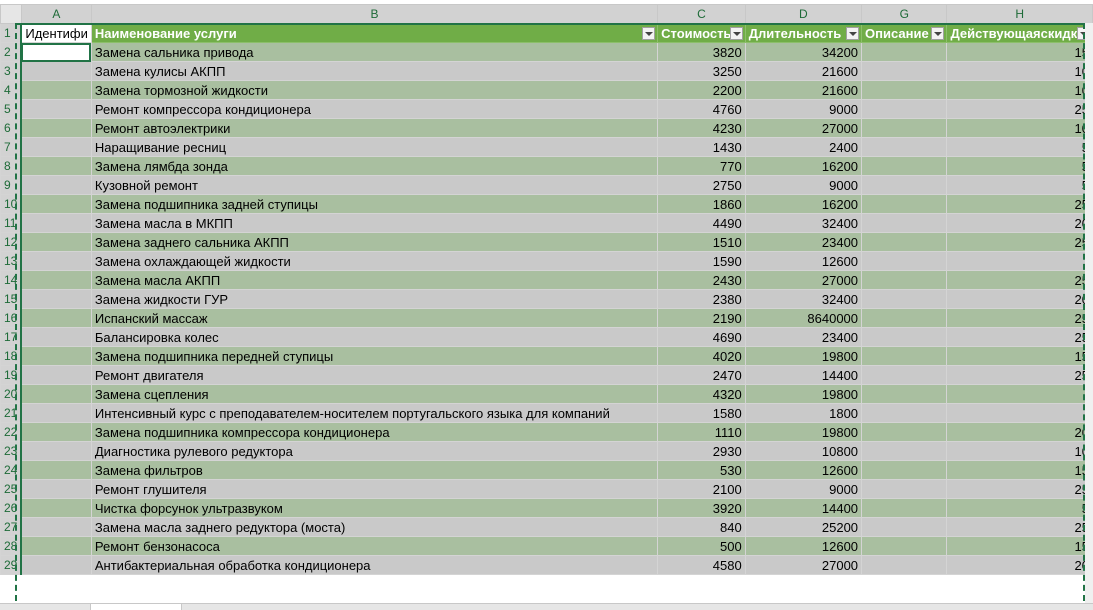 The width and height of the screenshot is (1093, 610). What do you see at coordinates (374, 375) in the screenshot?
I see `cell-name: Ремонт двигателя` at bounding box center [374, 375].